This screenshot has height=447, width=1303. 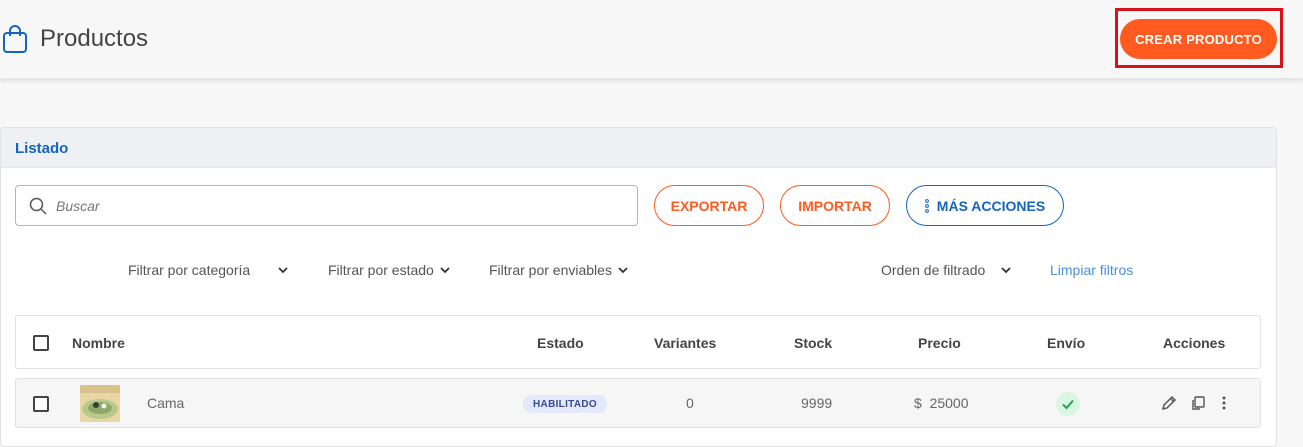 I want to click on shipping-check-badge, so click(x=1068, y=404).